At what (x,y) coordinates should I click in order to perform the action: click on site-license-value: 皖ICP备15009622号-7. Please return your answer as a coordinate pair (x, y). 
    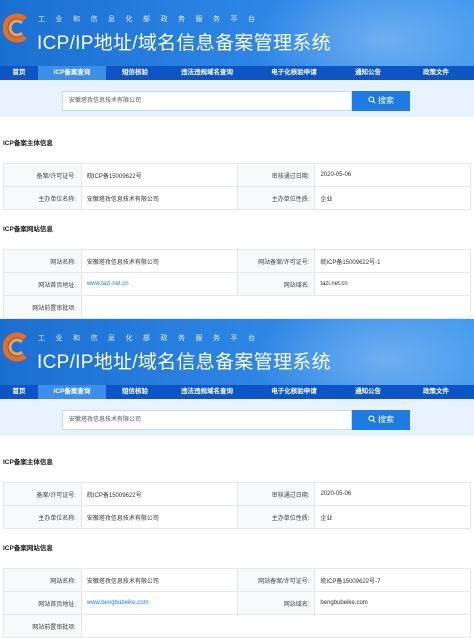
    Looking at the image, I should click on (392, 580).